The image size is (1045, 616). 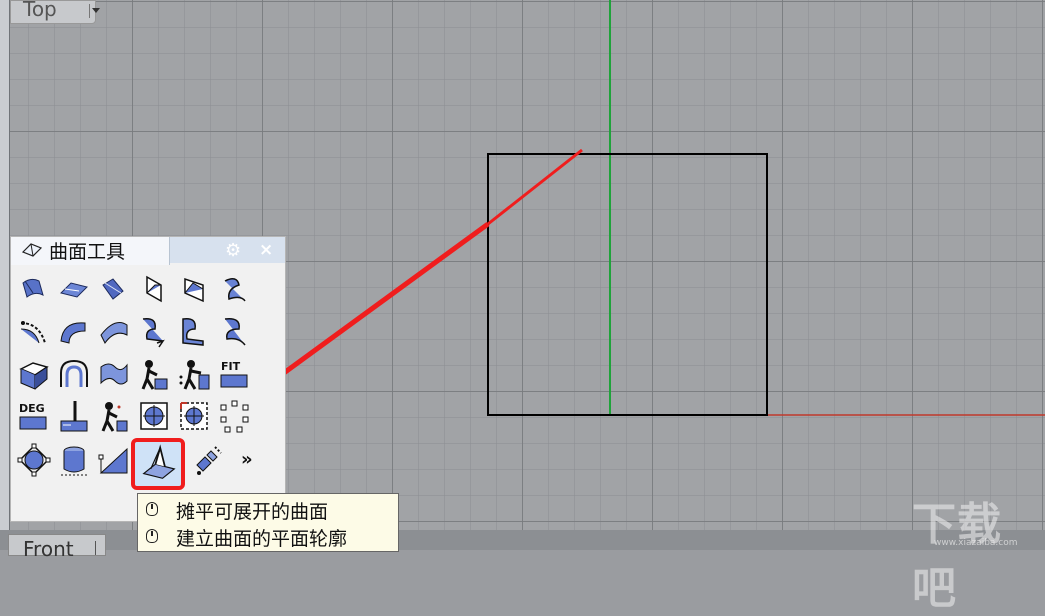 I want to click on panel-header: 曲面工具 ⚙ ×, so click(x=148, y=251).